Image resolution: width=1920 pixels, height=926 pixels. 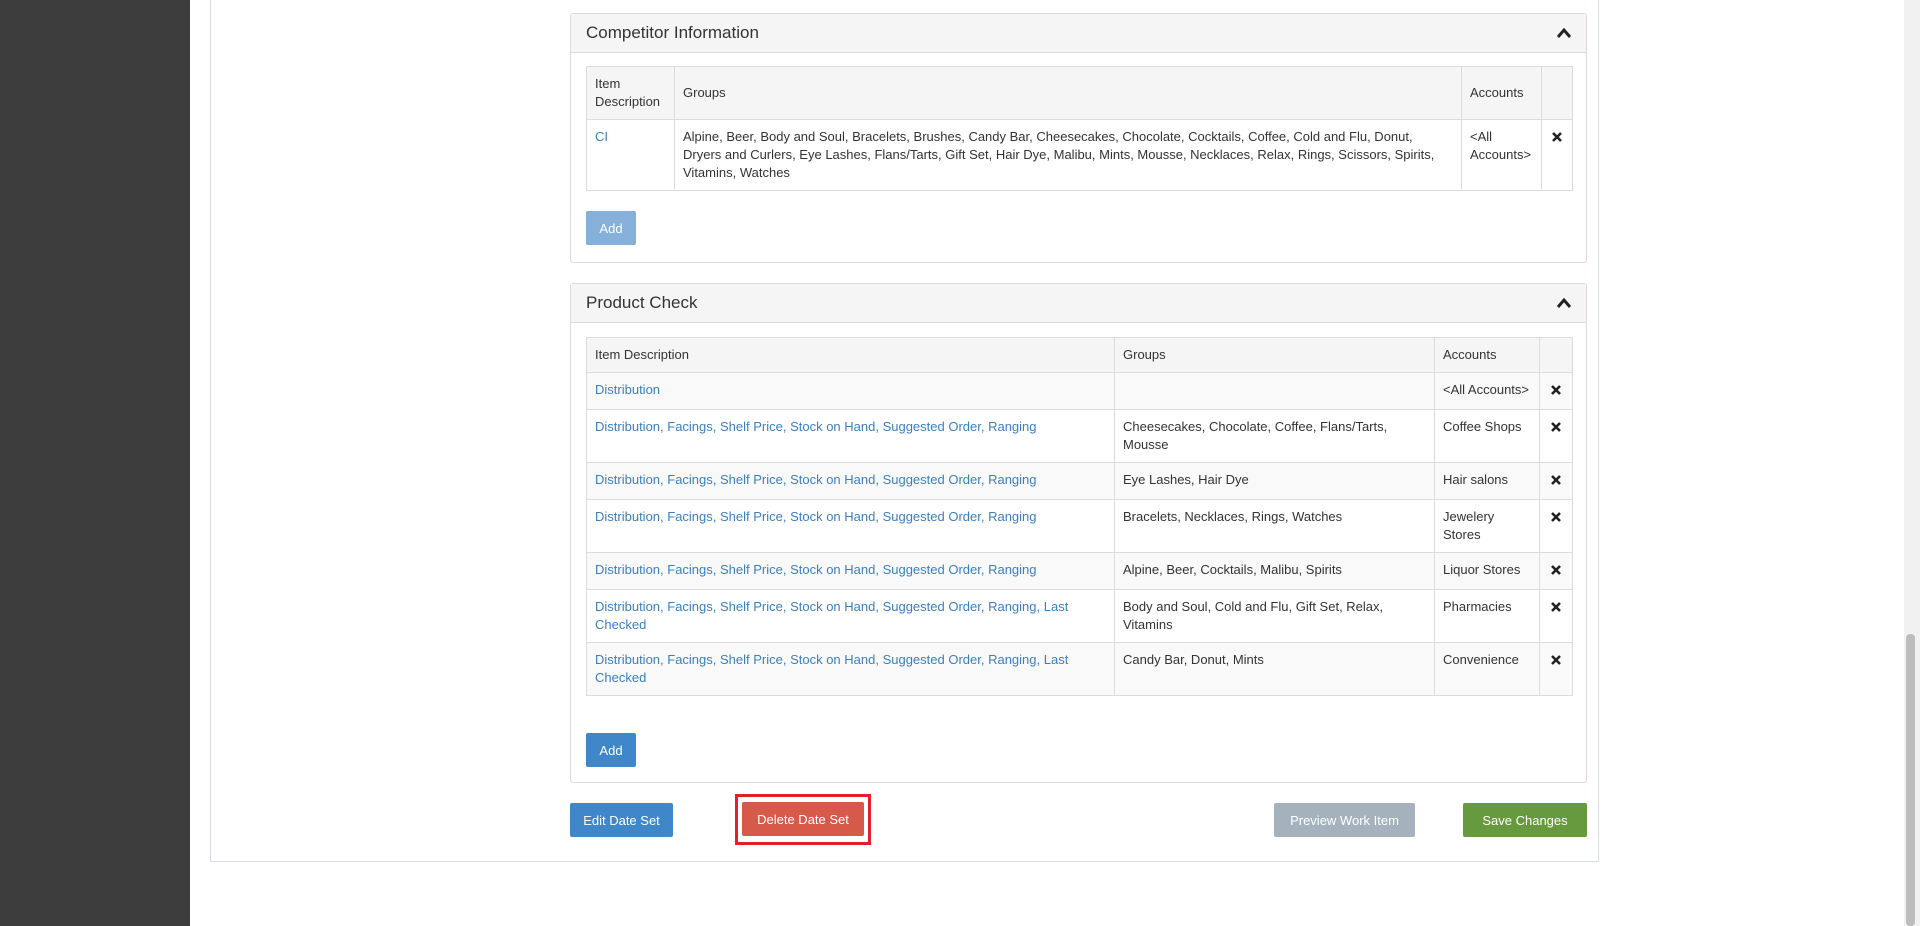 What do you see at coordinates (642, 302) in the screenshot?
I see `panel-title: Product Check` at bounding box center [642, 302].